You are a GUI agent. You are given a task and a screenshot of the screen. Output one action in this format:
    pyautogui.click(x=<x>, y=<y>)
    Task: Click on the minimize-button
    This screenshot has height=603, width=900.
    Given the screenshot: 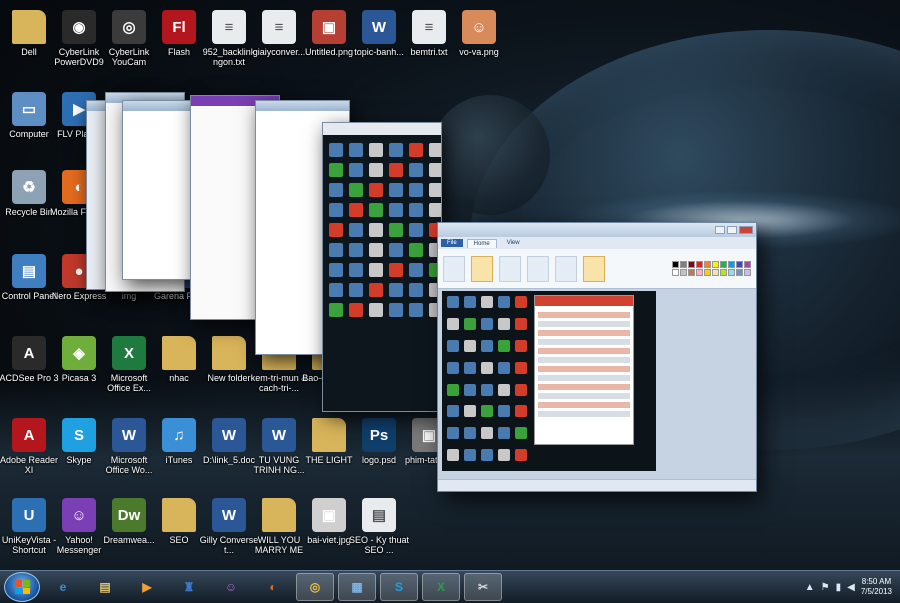 What is the action you would take?
    pyautogui.click(x=720, y=230)
    